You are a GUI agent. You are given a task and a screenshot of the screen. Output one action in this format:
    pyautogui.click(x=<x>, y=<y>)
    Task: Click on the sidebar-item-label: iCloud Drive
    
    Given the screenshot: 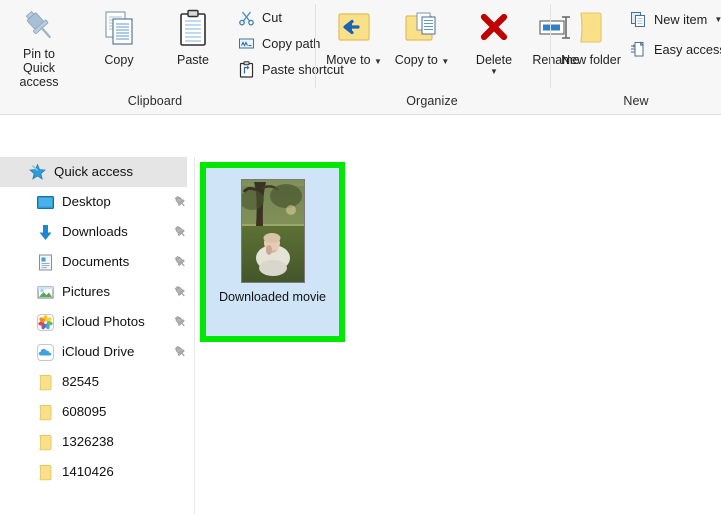 What is the action you would take?
    pyautogui.click(x=98, y=351)
    